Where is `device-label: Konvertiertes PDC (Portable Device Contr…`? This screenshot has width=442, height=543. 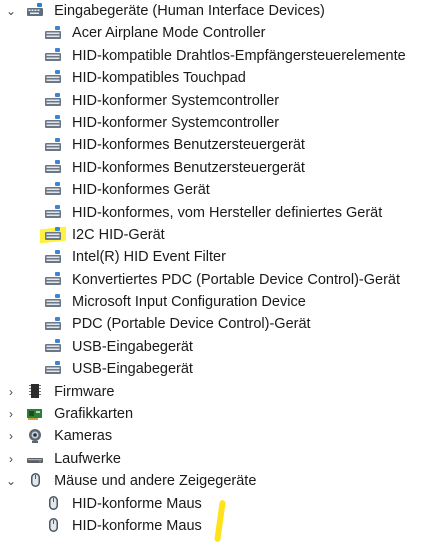
device-label: Konvertiertes PDC (Portable Device Contr… is located at coordinates (236, 279).